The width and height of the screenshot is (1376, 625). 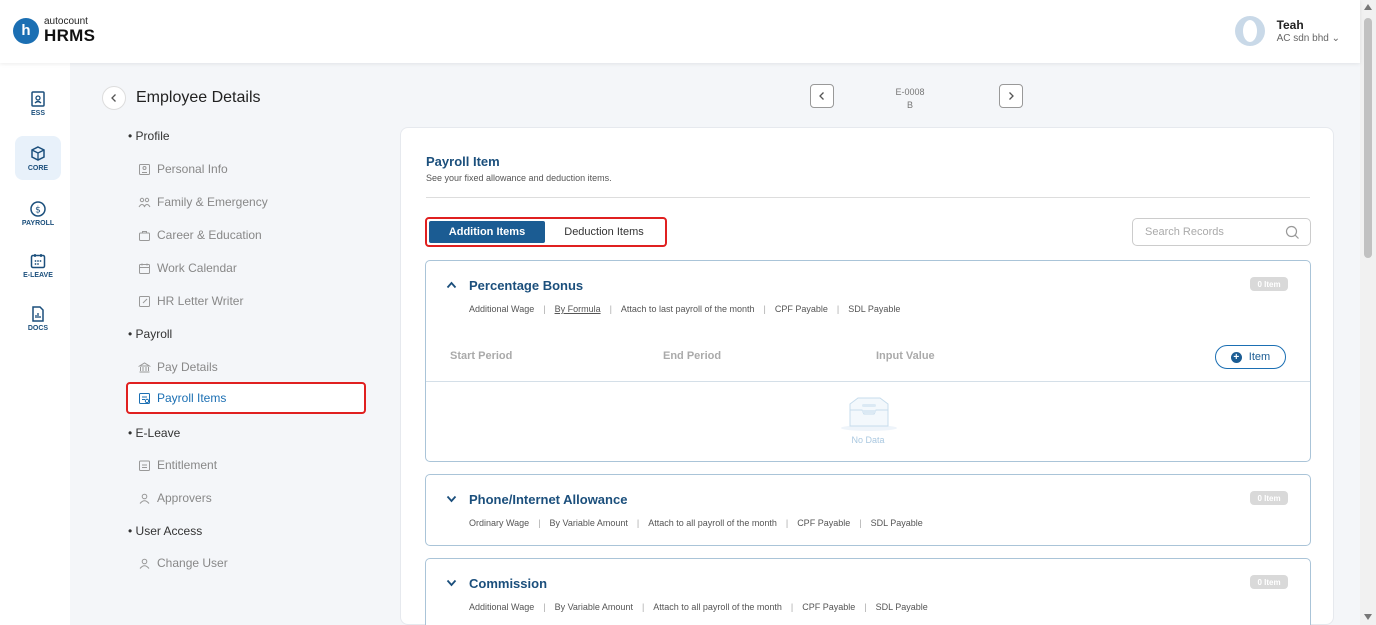 What do you see at coordinates (868, 197) in the screenshot?
I see `card-divider` at bounding box center [868, 197].